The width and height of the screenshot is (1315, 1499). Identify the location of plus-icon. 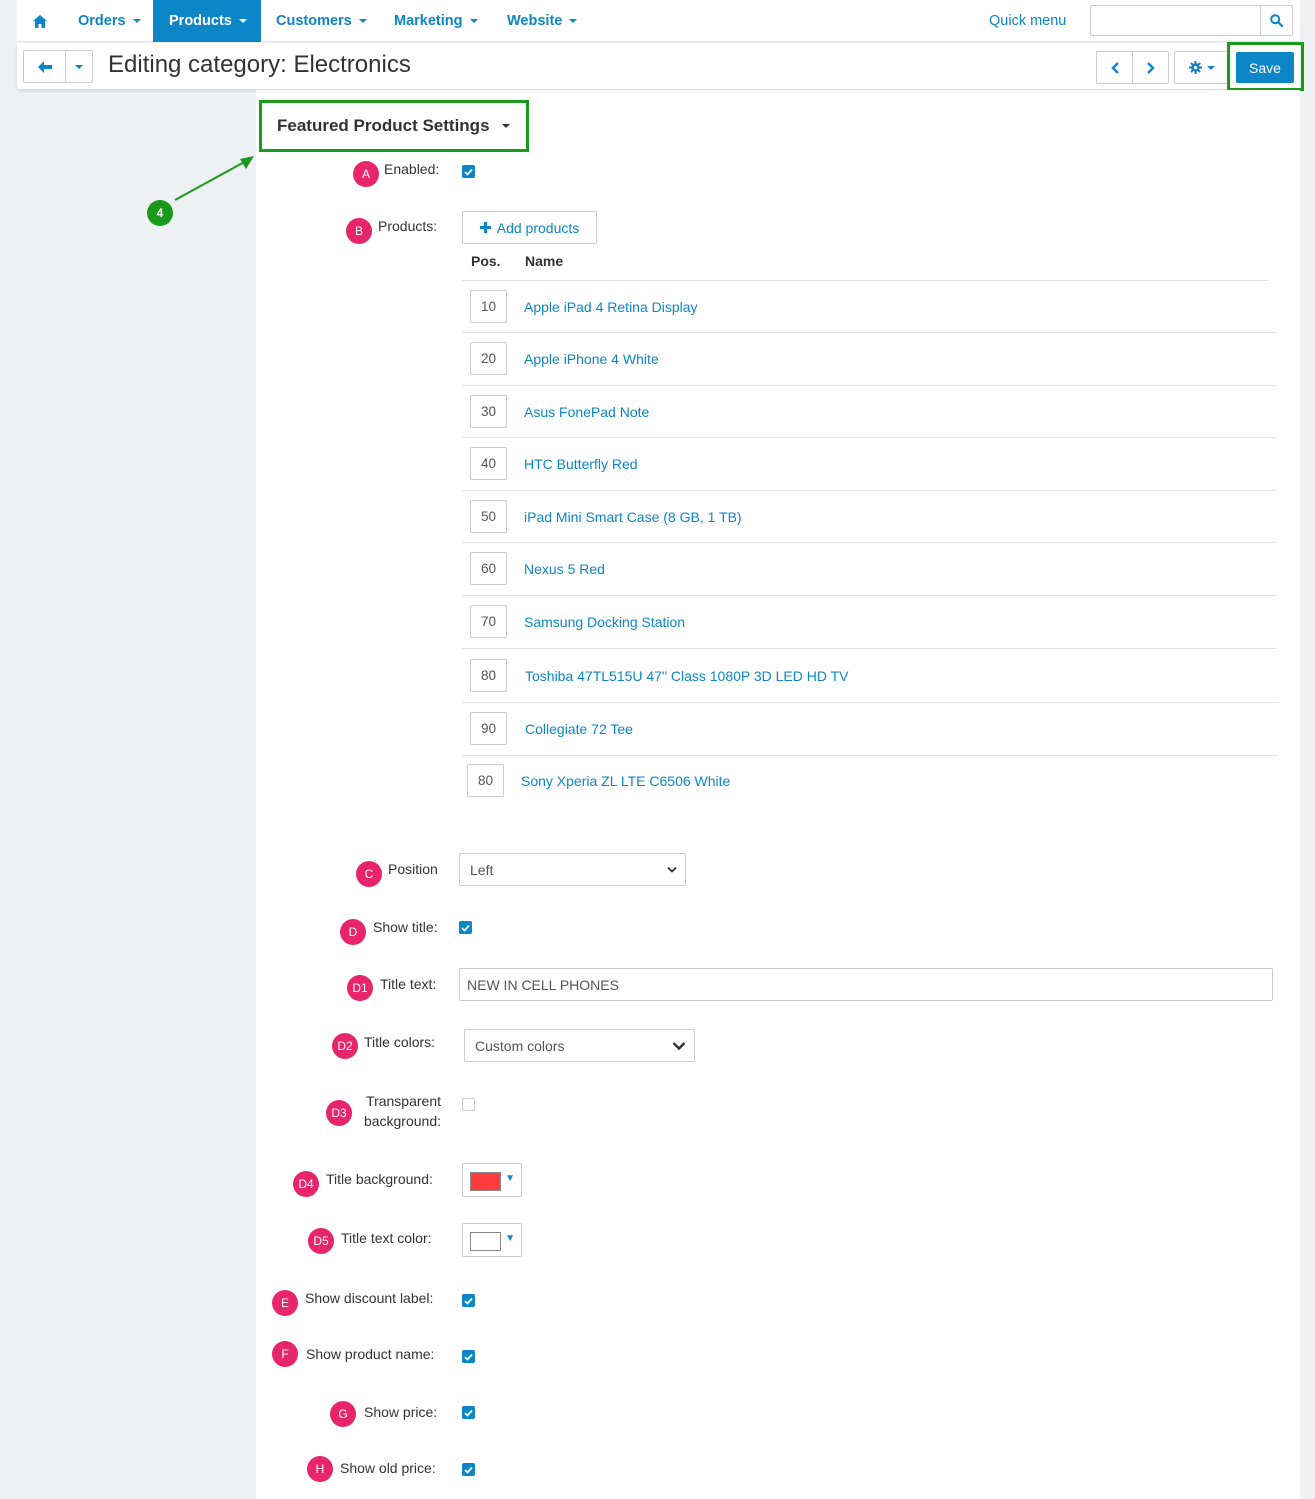
(485, 227).